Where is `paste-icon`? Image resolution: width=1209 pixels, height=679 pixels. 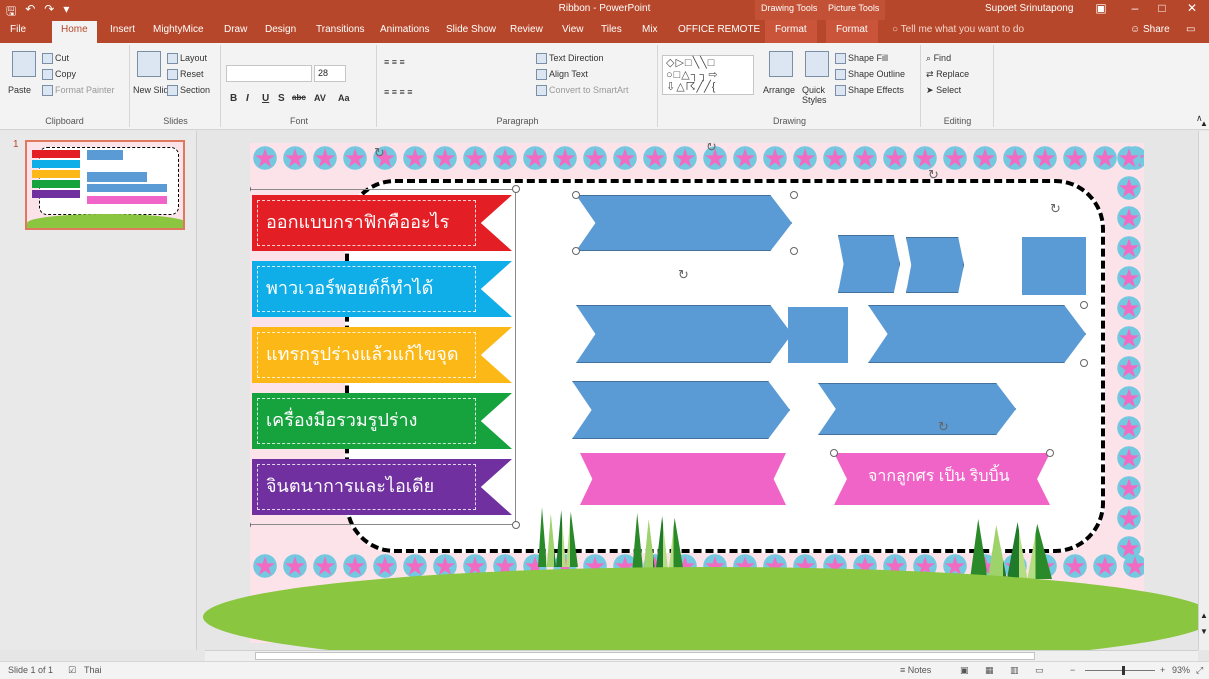 paste-icon is located at coordinates (24, 64).